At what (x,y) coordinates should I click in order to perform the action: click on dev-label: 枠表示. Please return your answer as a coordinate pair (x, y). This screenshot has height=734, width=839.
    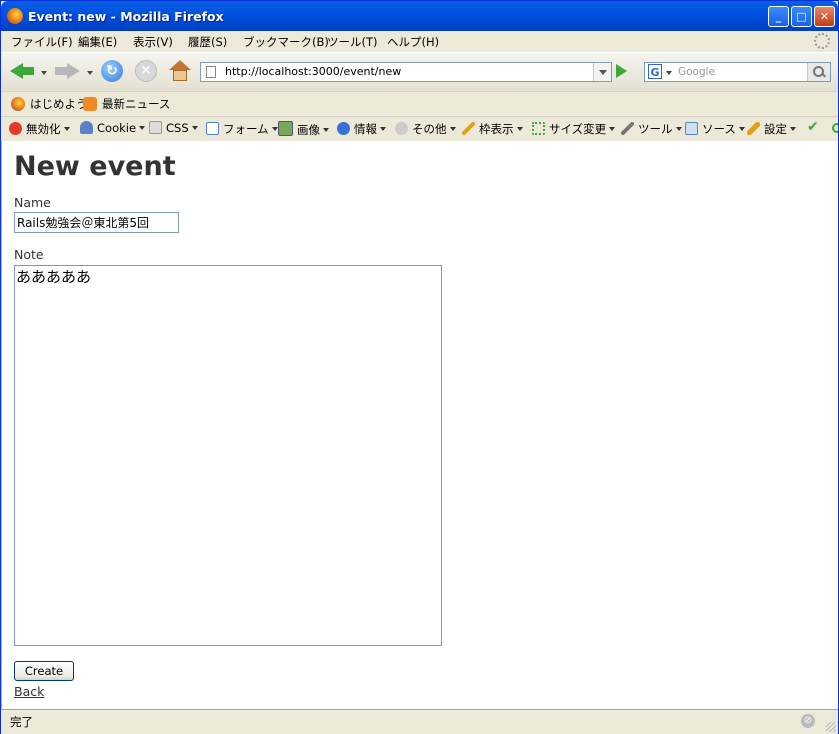
    Looking at the image, I should click on (496, 129).